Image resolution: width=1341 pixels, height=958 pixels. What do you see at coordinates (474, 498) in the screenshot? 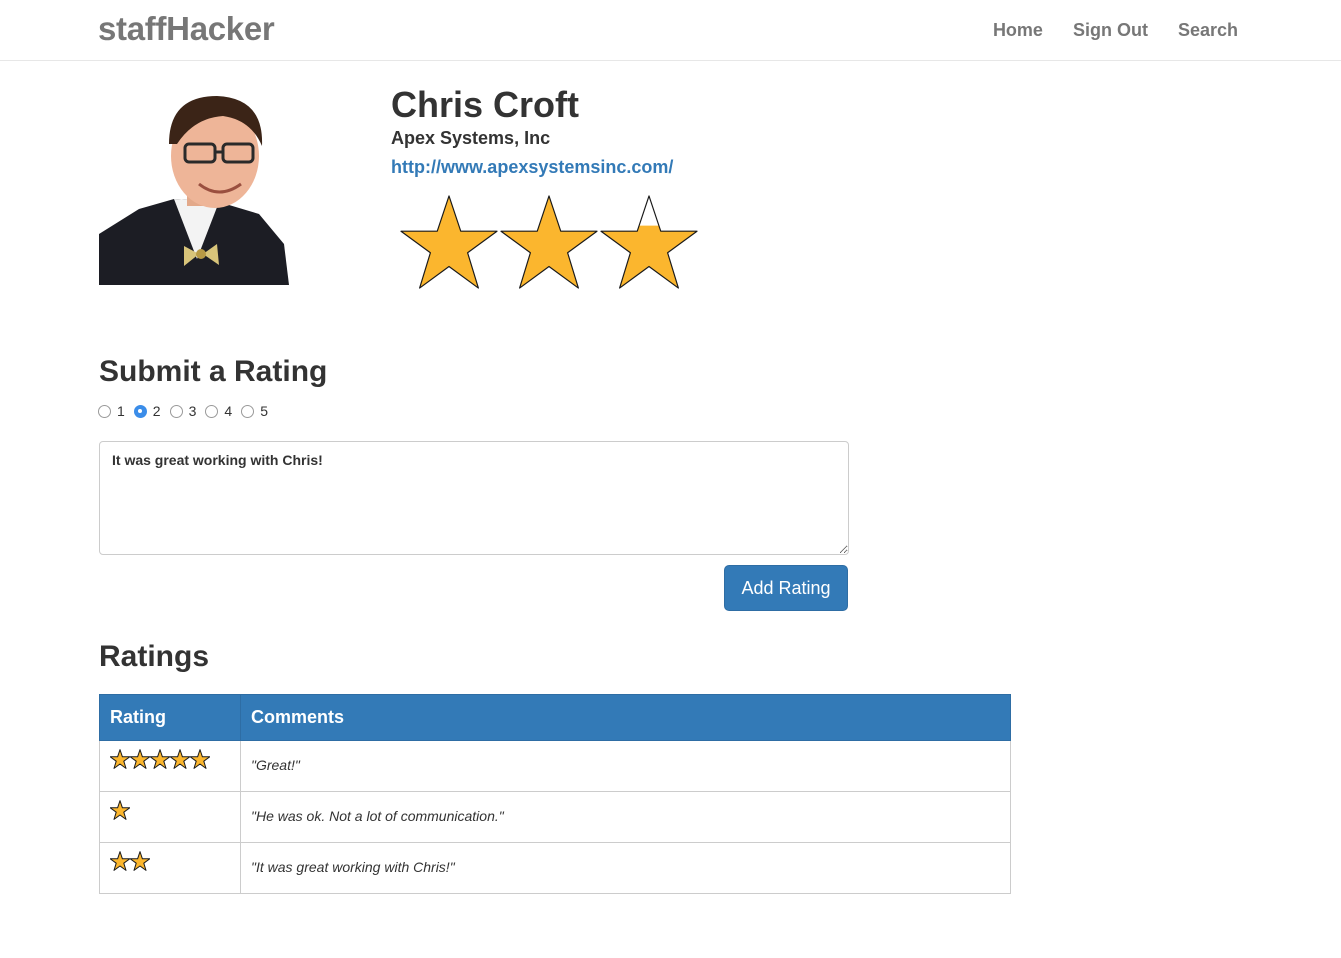
I see `comment-textarea: It was great working with Chris!` at bounding box center [474, 498].